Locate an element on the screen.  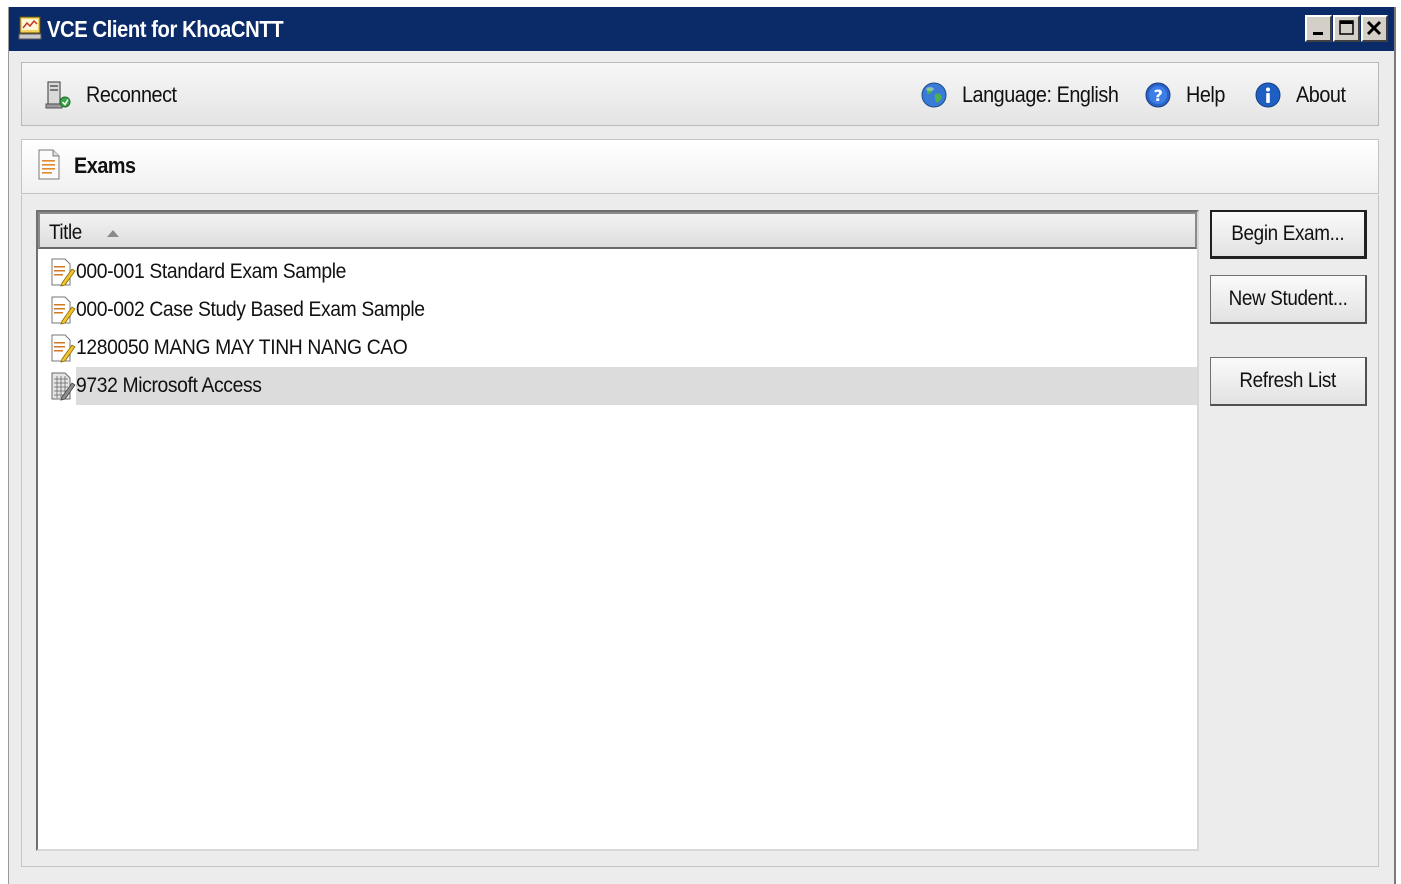
reconnect-label: Reconnect is located at coordinates (131, 94).